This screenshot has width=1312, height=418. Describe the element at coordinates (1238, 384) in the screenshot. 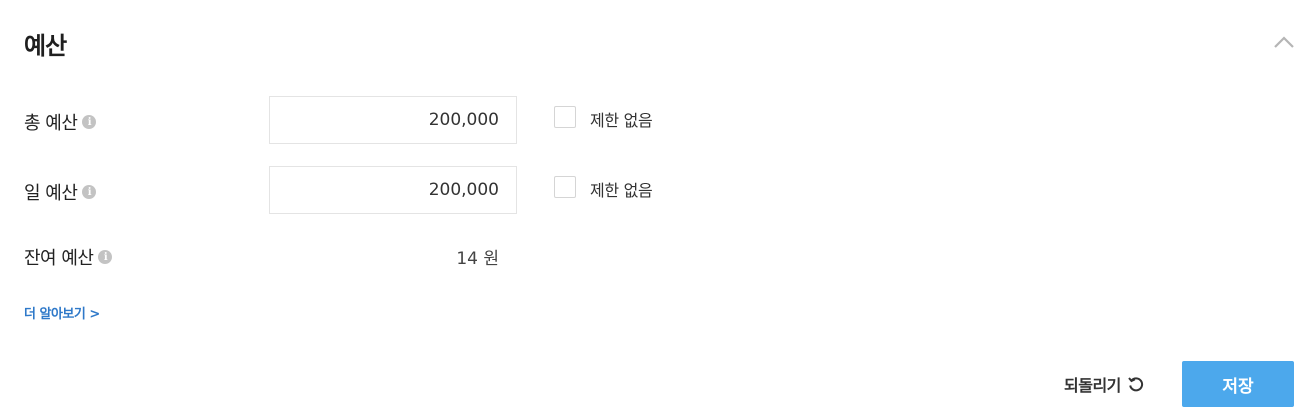

I see `save-button: 저장` at that location.